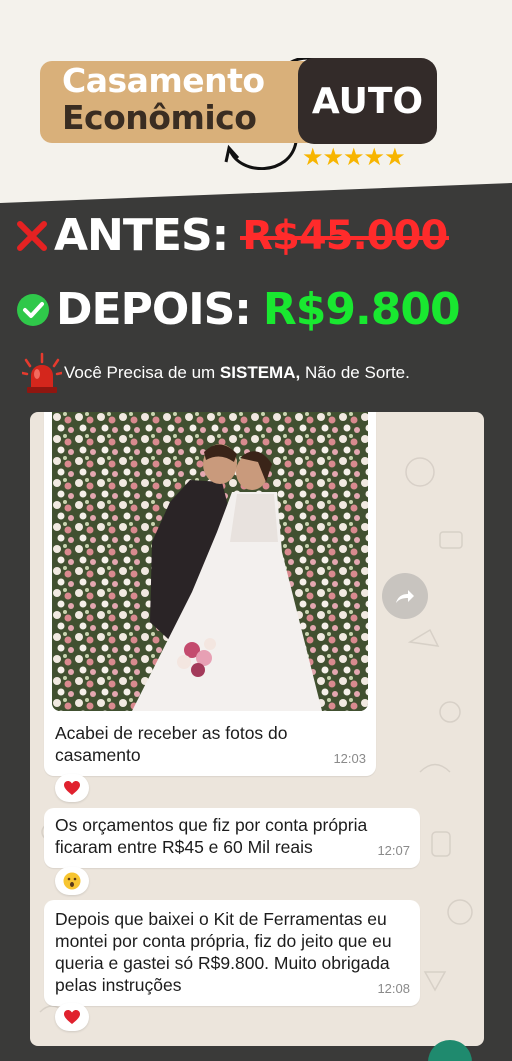  I want to click on message-text-1: Acabei de receber as fotos do casamento, so click(171, 744).